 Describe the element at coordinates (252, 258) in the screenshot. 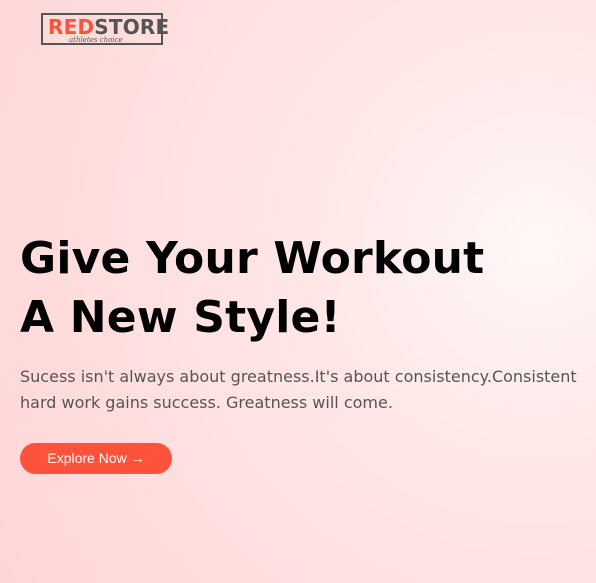

I see `hero-title-line-1: Give Your Workout` at that location.